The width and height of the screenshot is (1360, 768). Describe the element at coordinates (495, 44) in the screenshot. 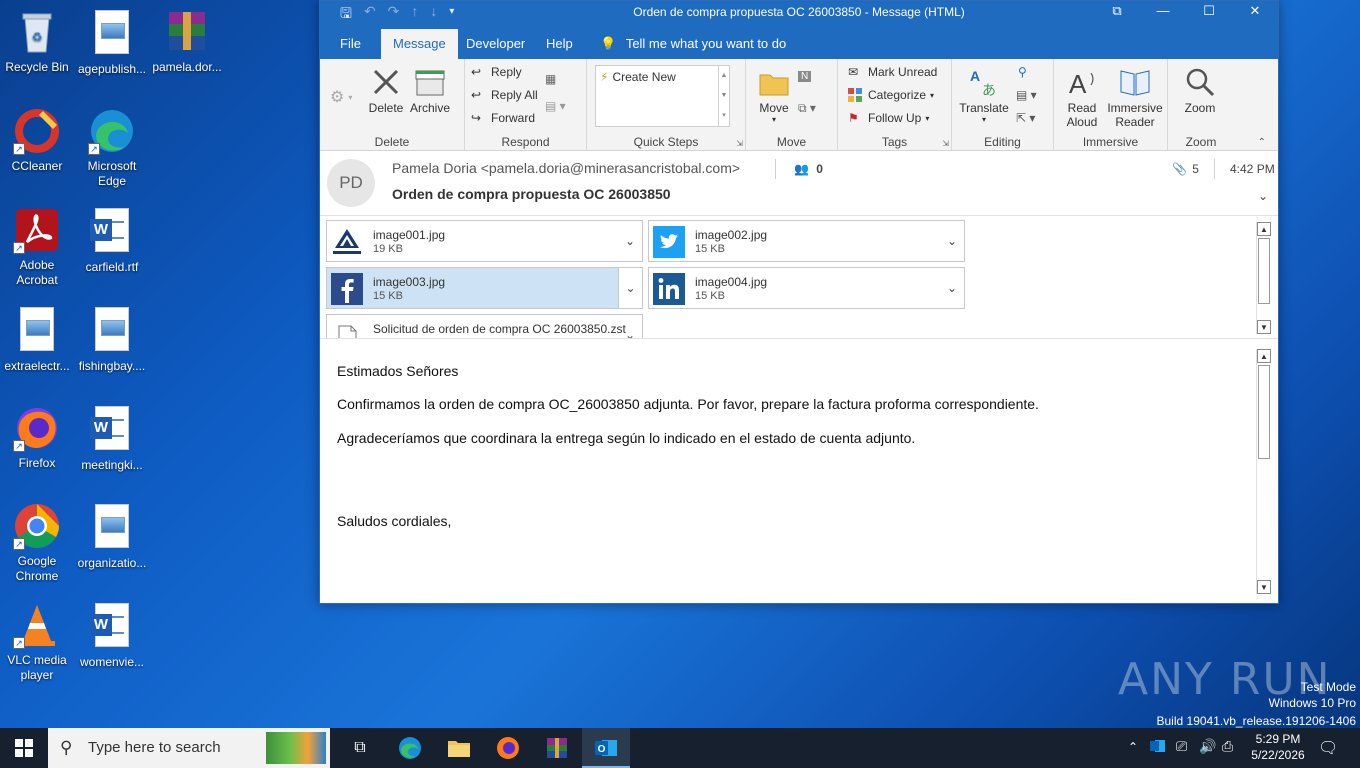

I see `tab-developer: Developer` at that location.